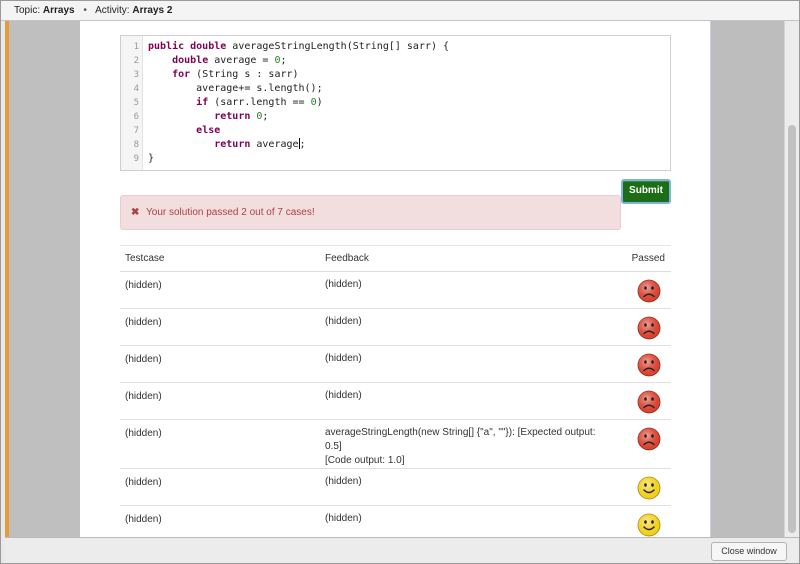 The image size is (800, 564). Describe the element at coordinates (465, 258) in the screenshot. I see `feedback-header: Feedback` at that location.